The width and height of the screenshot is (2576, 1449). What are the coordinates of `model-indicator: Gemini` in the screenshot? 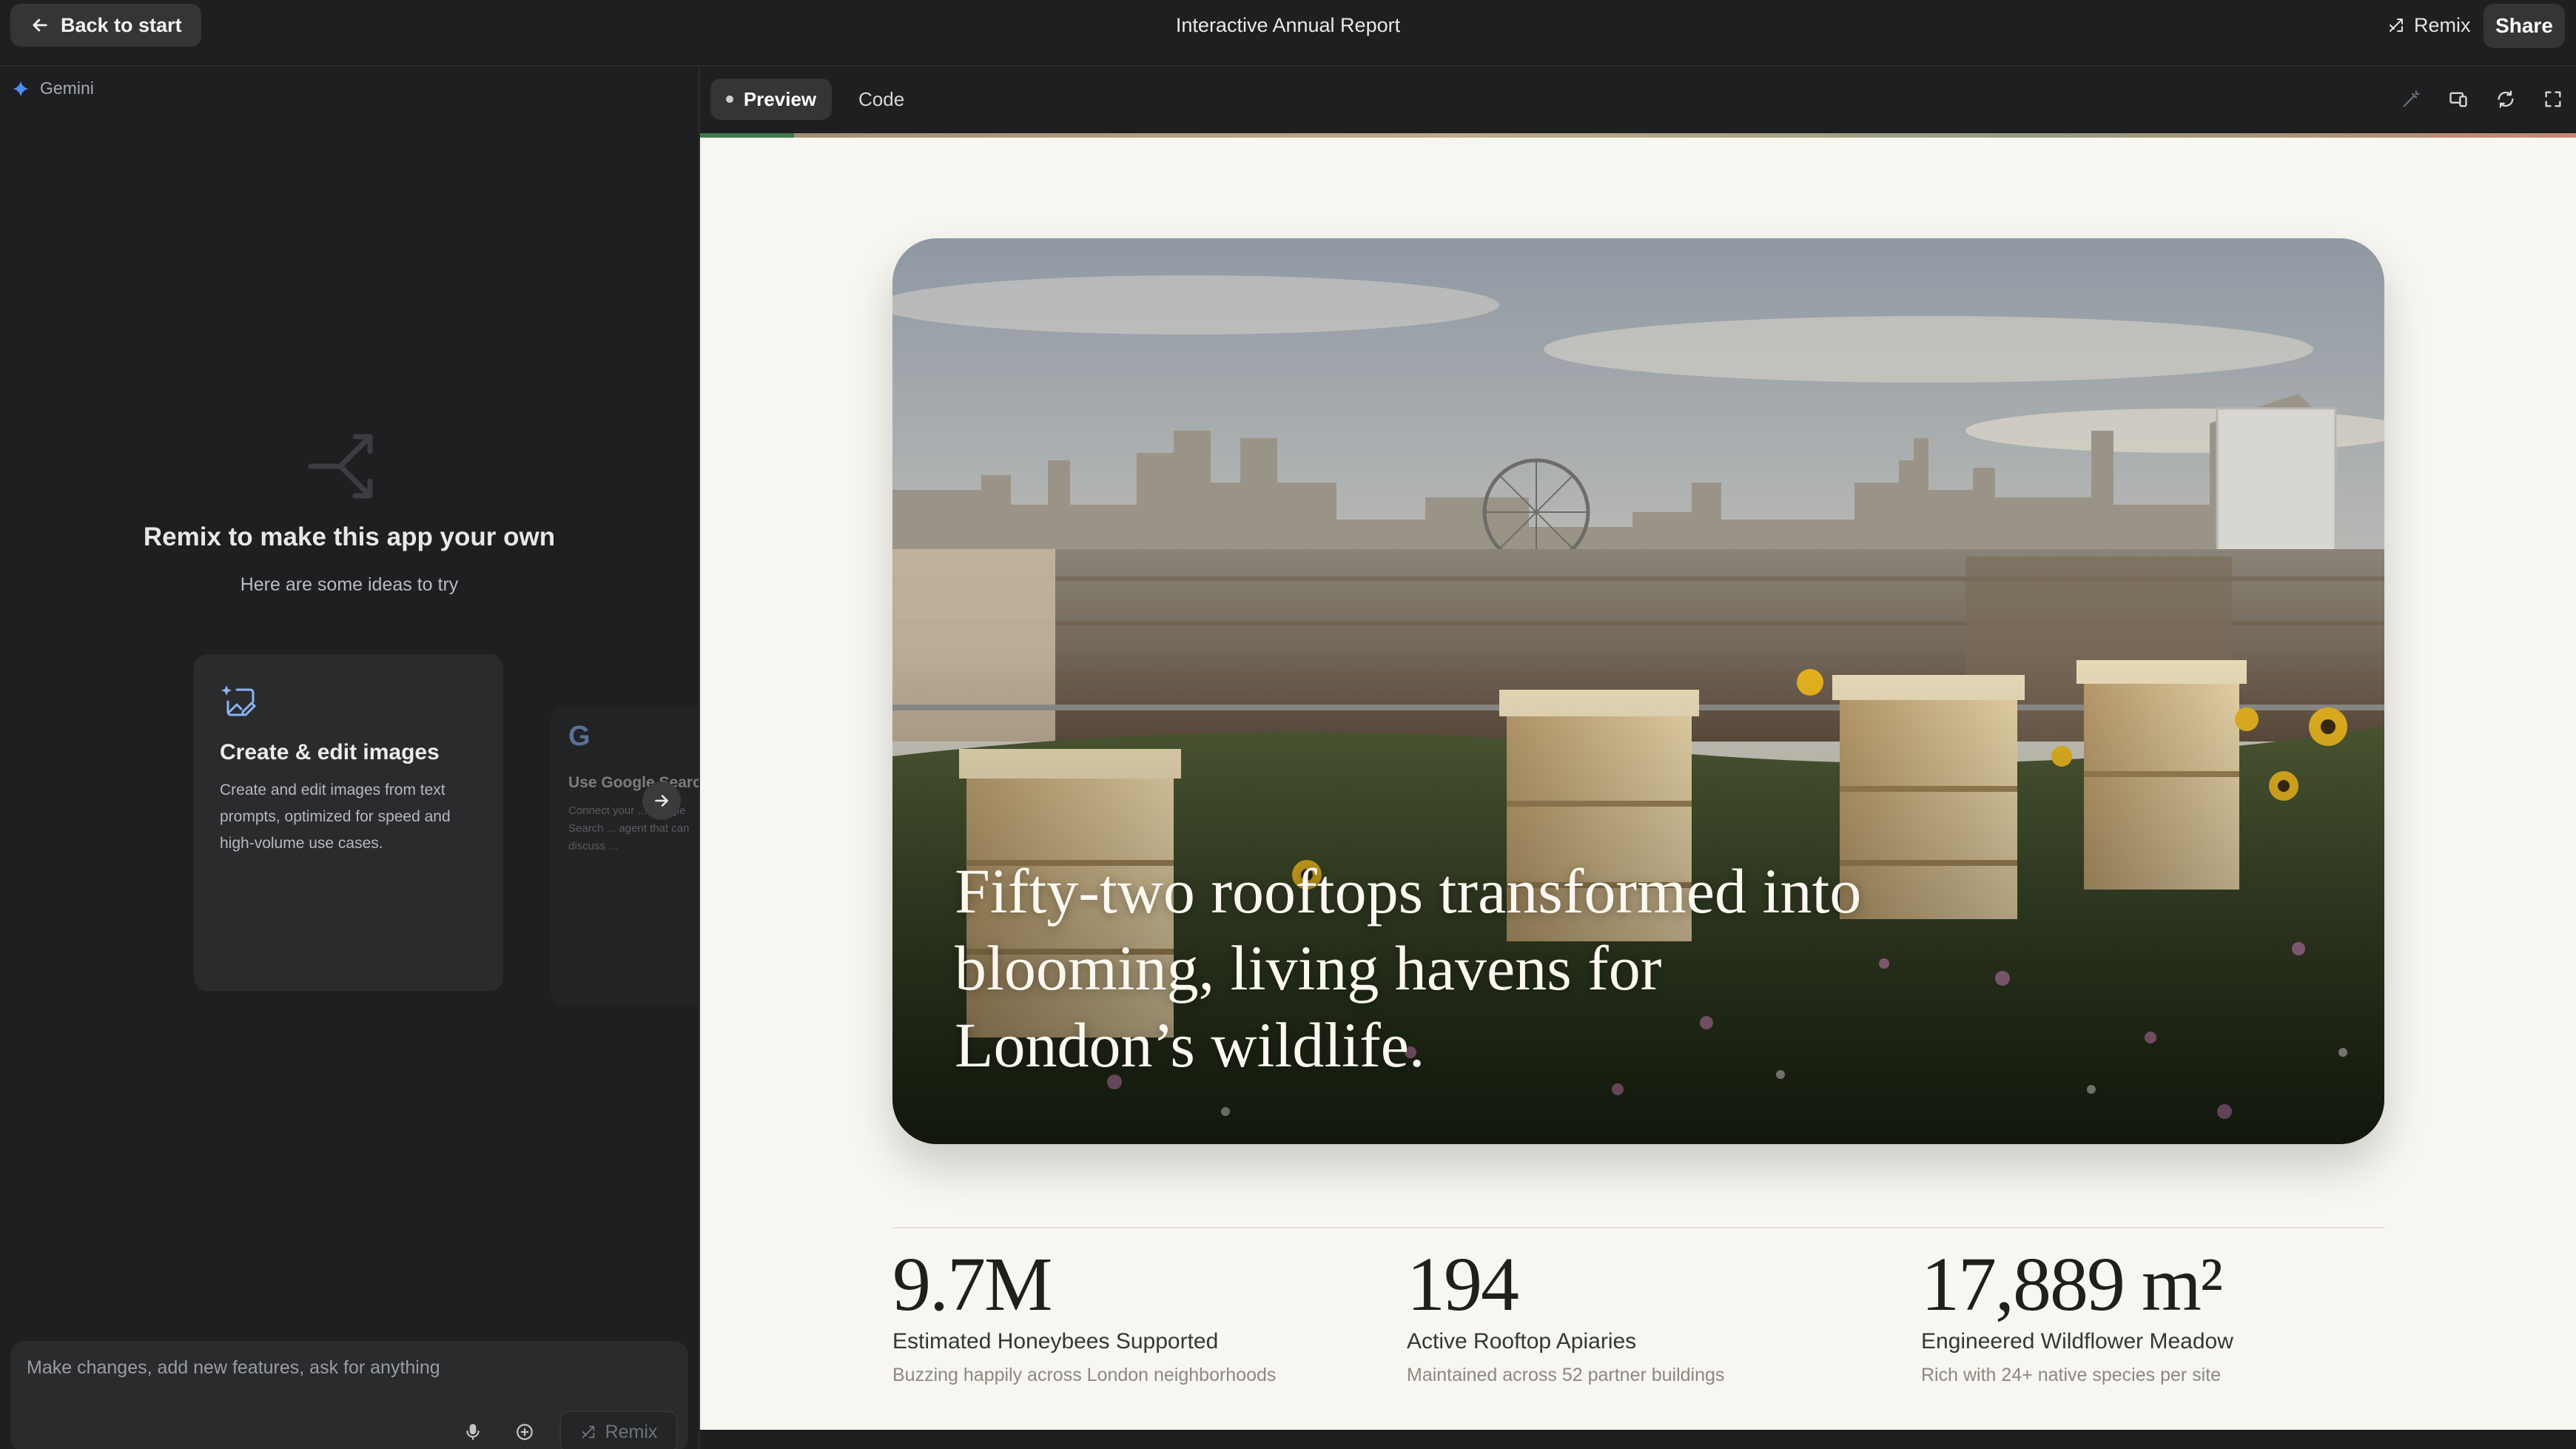 It's located at (53, 88).